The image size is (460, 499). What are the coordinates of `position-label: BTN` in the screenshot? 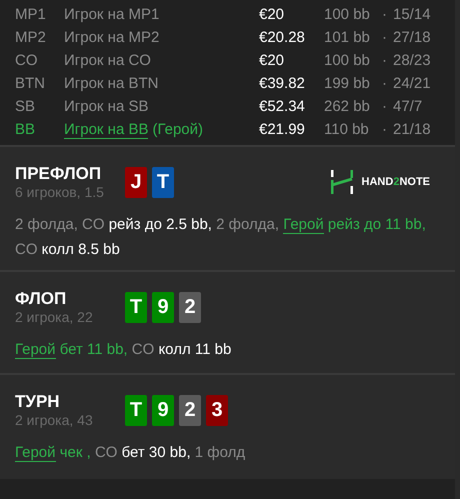 It's located at (30, 83).